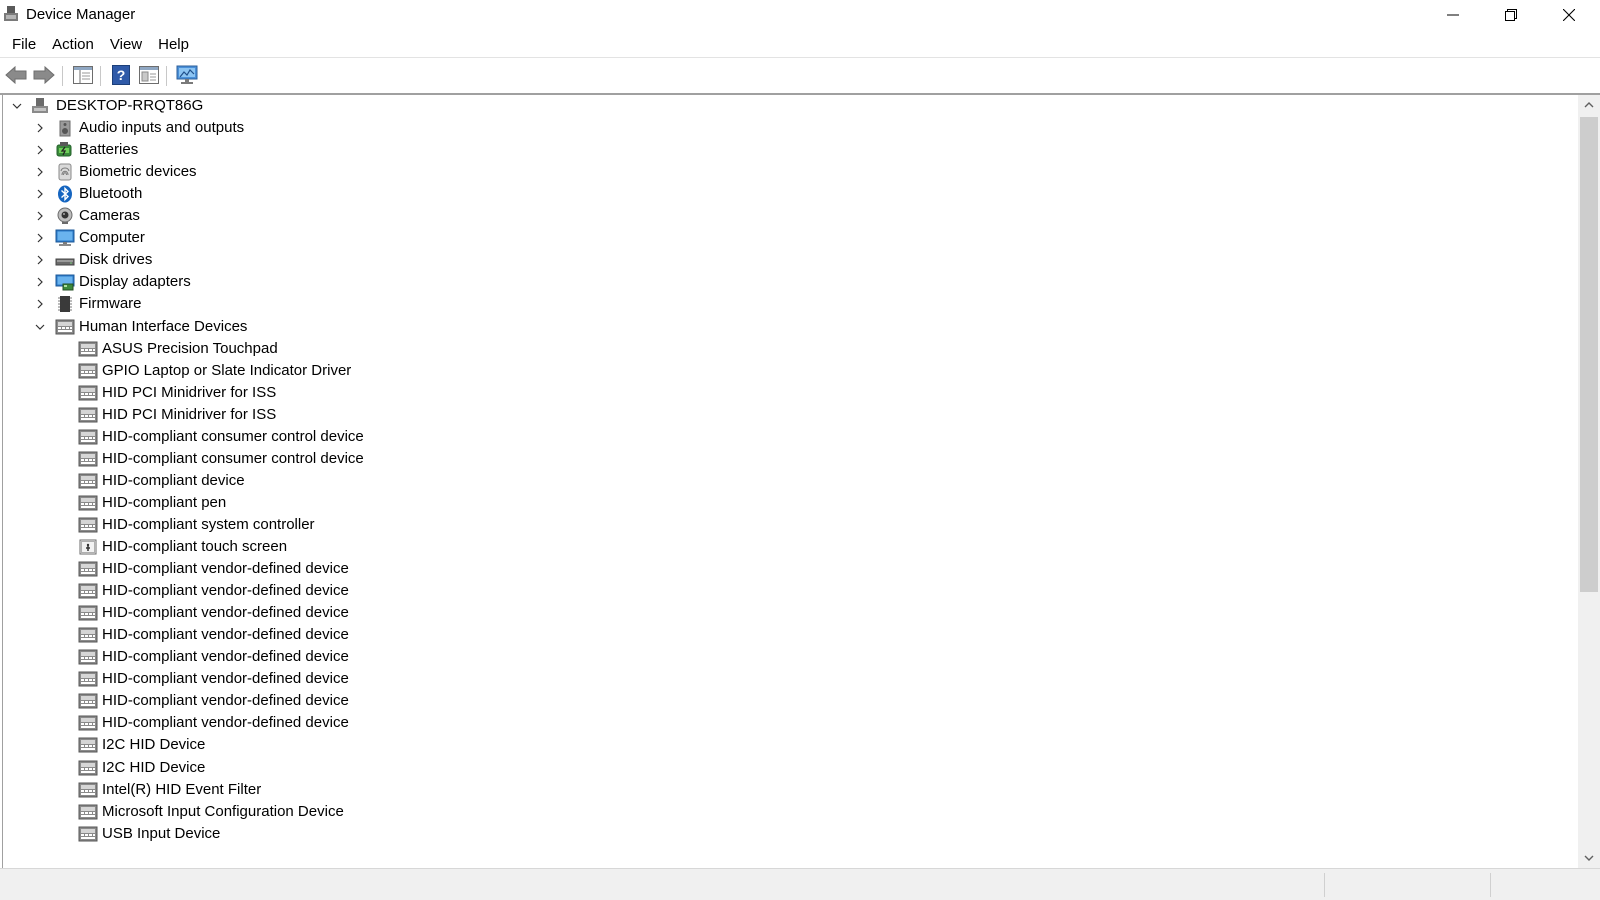  I want to click on back-arrow-icon, so click(16, 75).